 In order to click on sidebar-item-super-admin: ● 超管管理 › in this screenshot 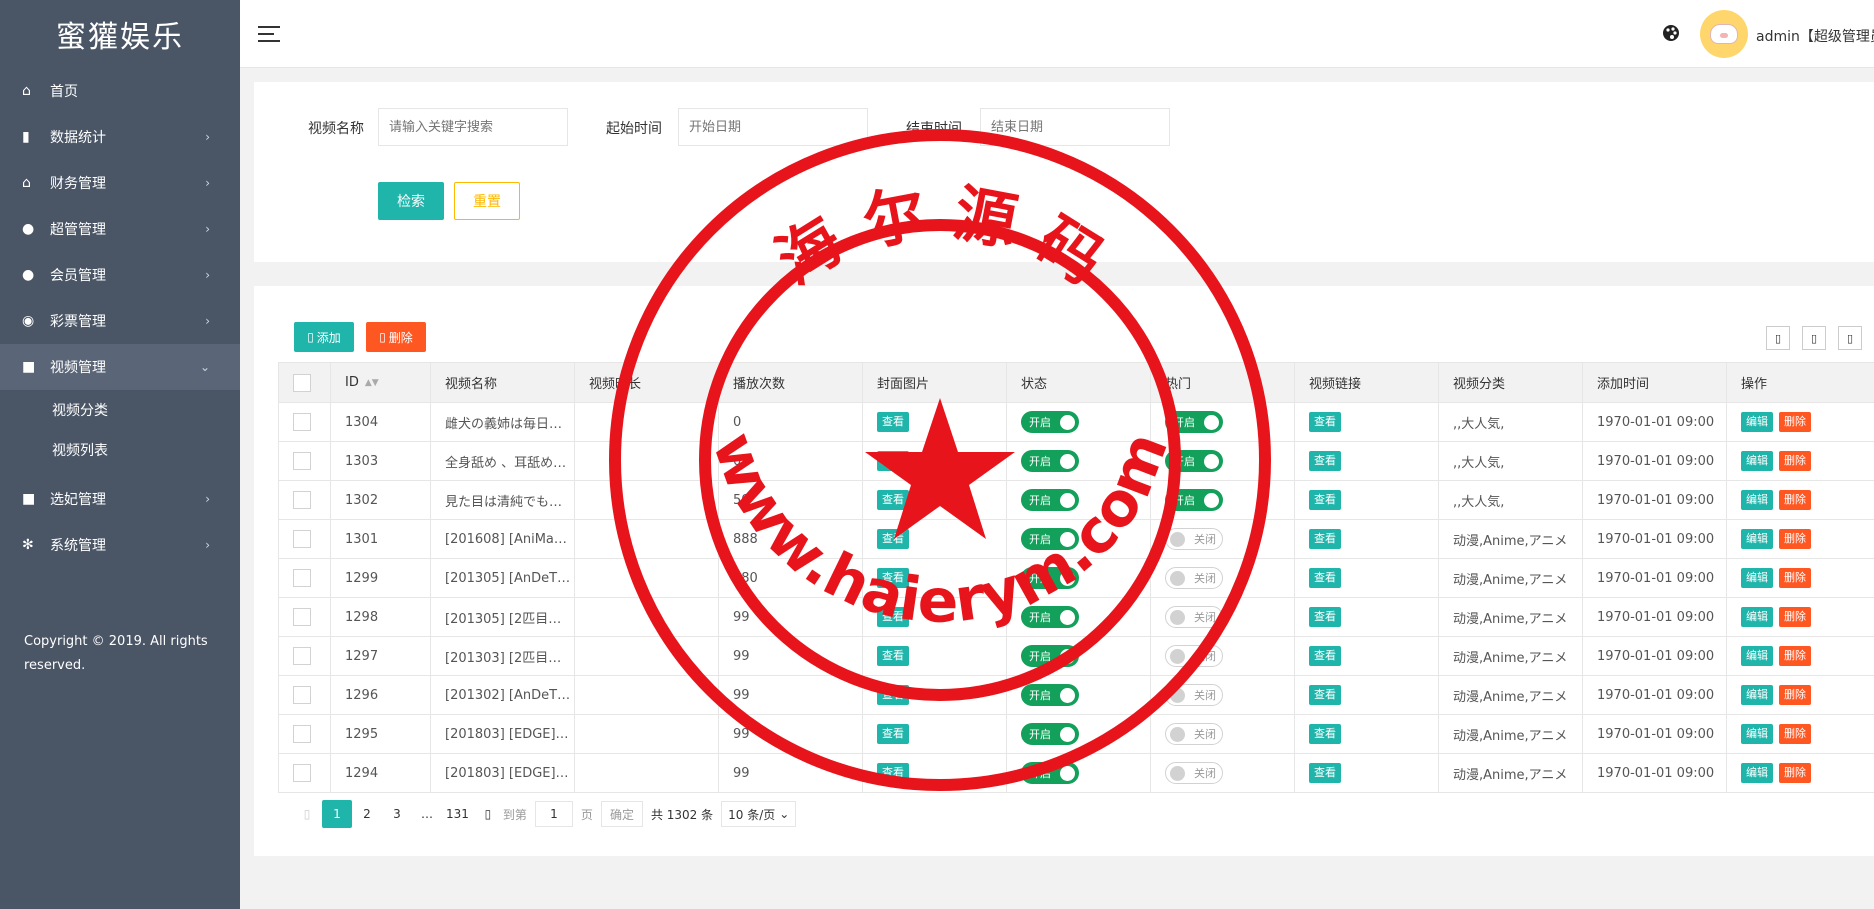, I will do `click(120, 229)`.